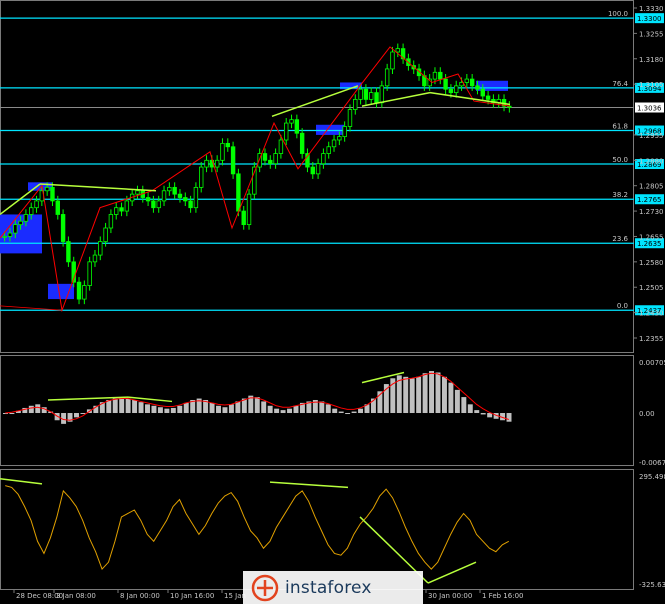  I want to click on price-tick-label: 1.2805, so click(651, 187).